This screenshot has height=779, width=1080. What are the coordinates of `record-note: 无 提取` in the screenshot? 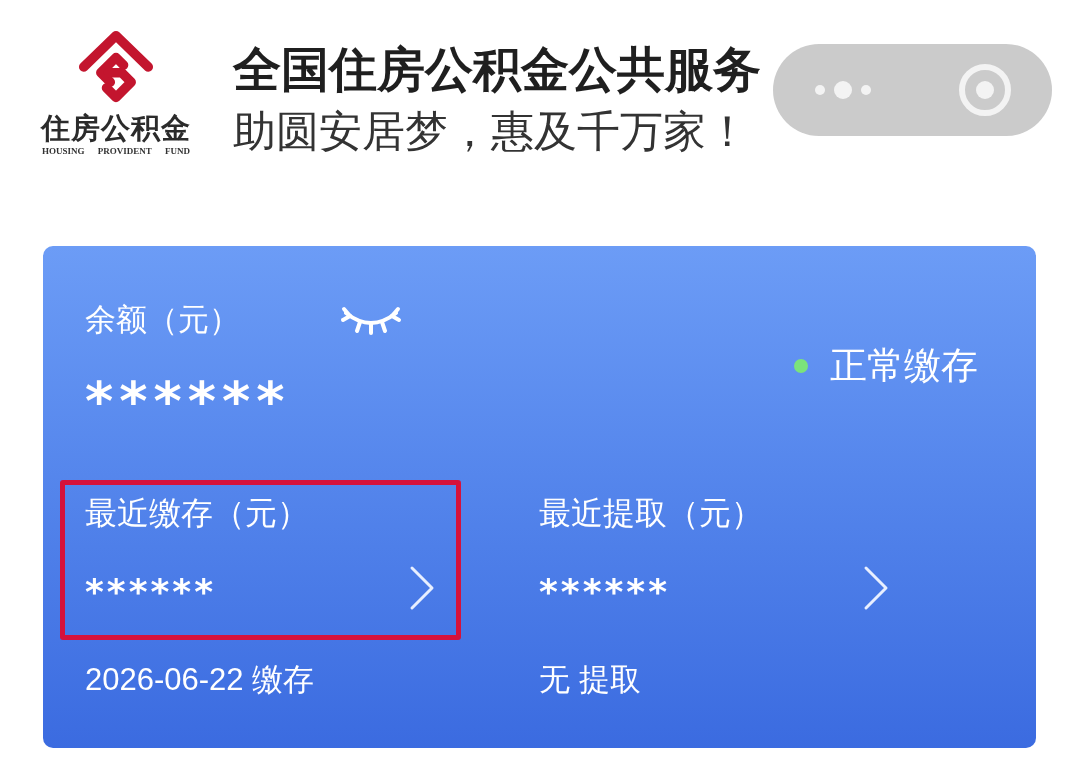 It's located at (590, 680).